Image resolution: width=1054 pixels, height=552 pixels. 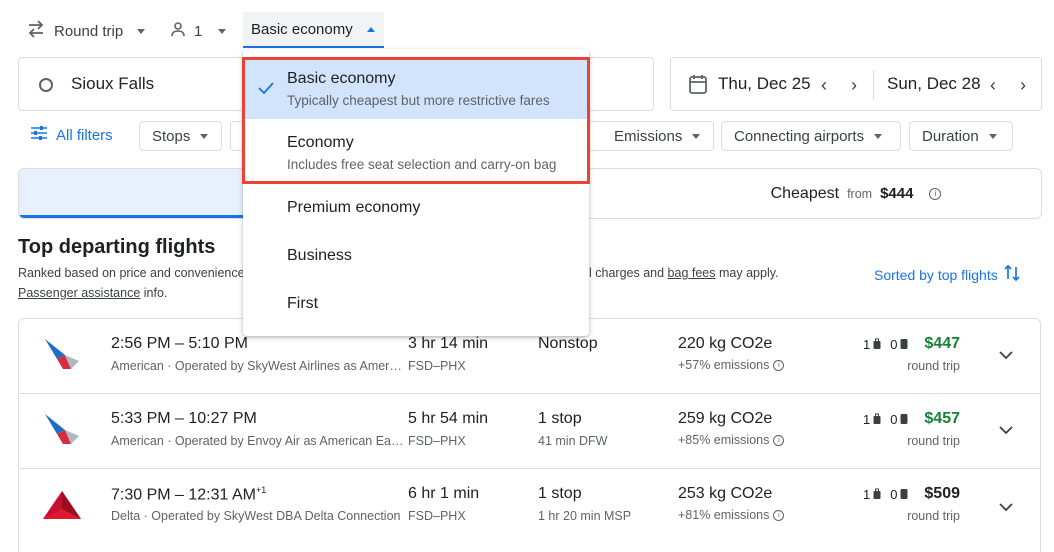 I want to click on sort-button: Sorted by top flights, so click(x=947, y=274).